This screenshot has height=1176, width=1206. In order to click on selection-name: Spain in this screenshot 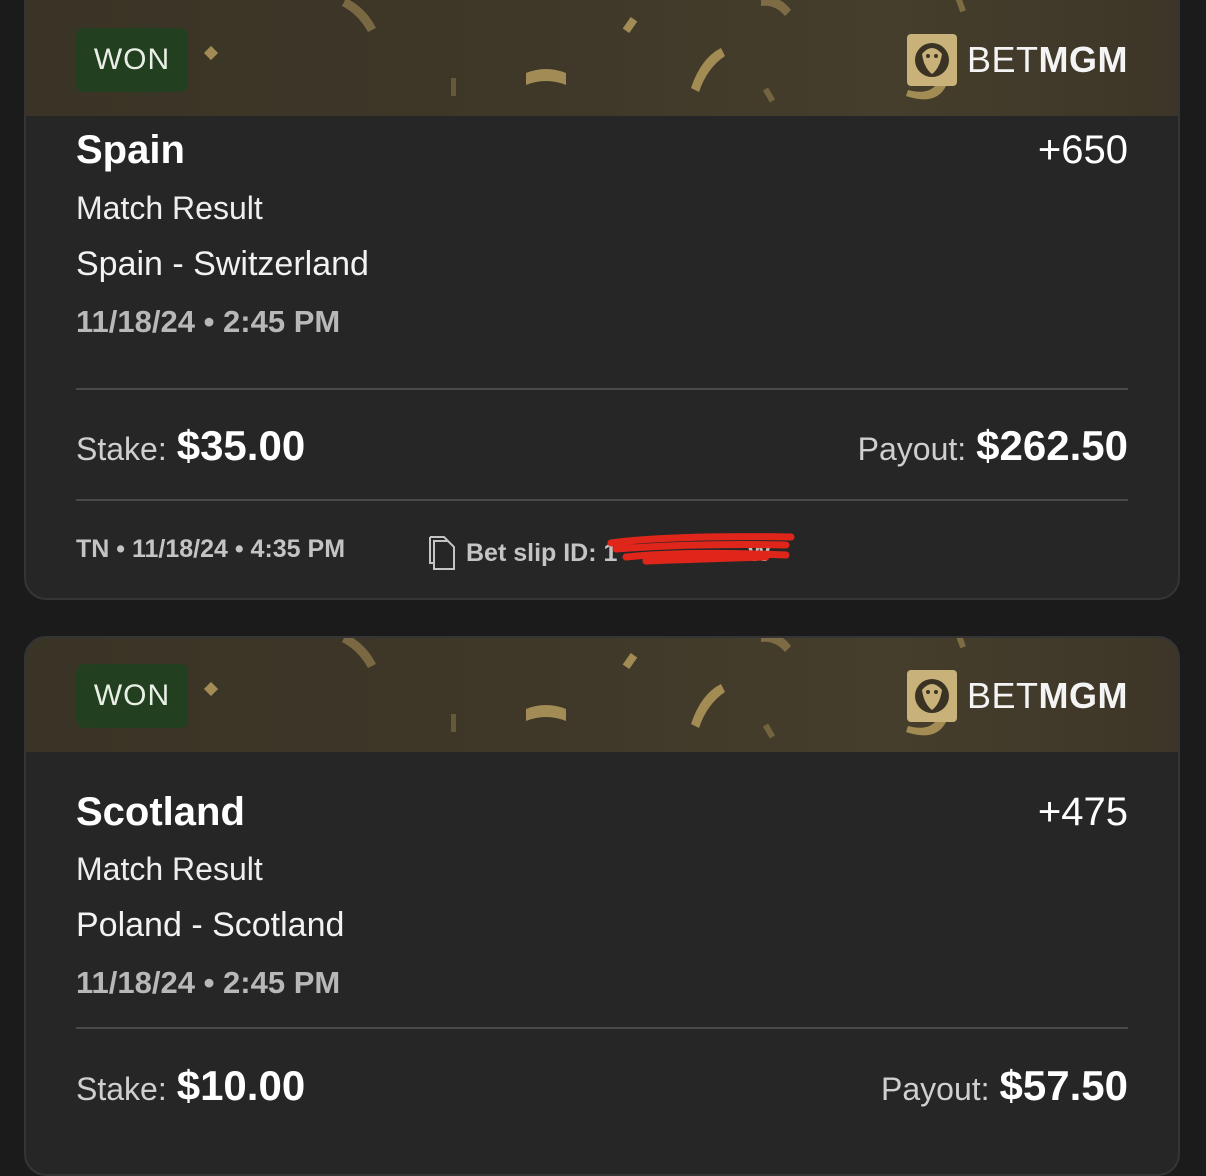, I will do `click(130, 150)`.